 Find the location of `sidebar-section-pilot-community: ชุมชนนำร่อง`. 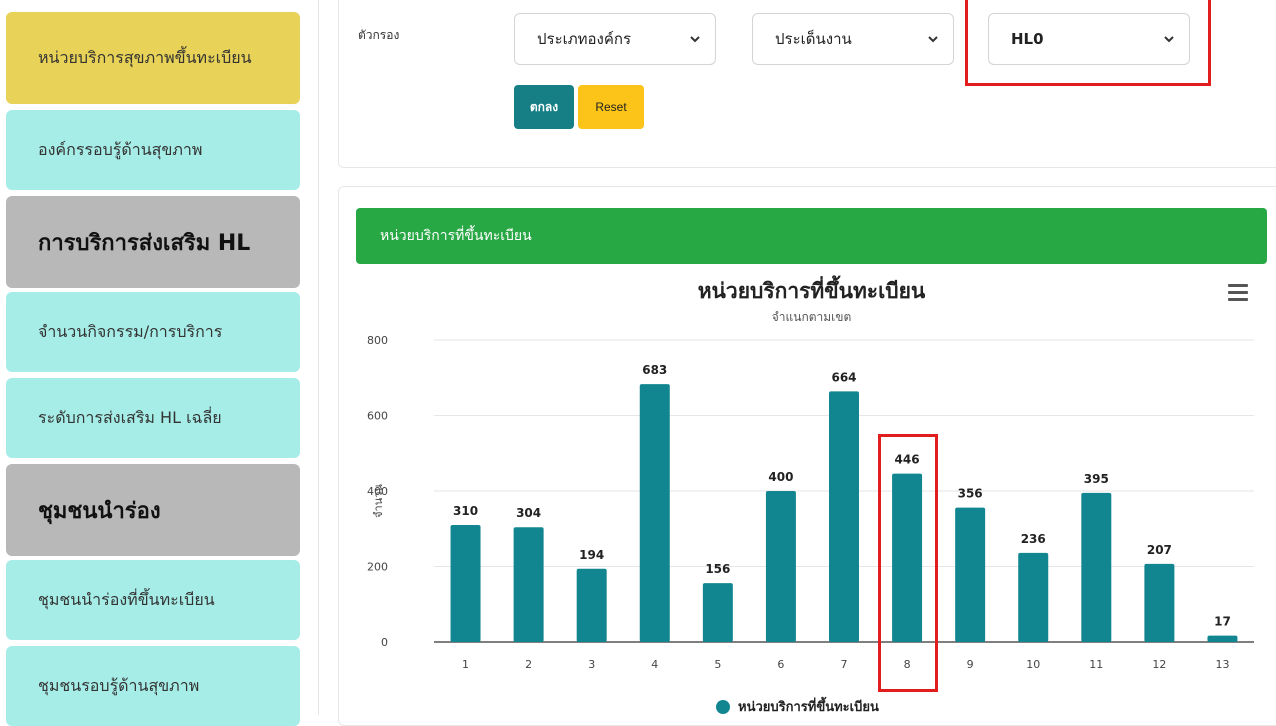

sidebar-section-pilot-community: ชุมชนนำร่อง is located at coordinates (153, 510).